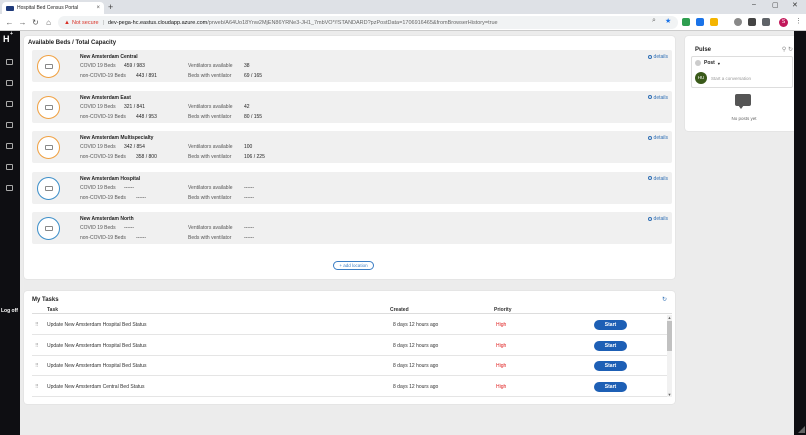 This screenshot has height=435, width=806. I want to click on scroll-down-icon: ▼, so click(669, 394).